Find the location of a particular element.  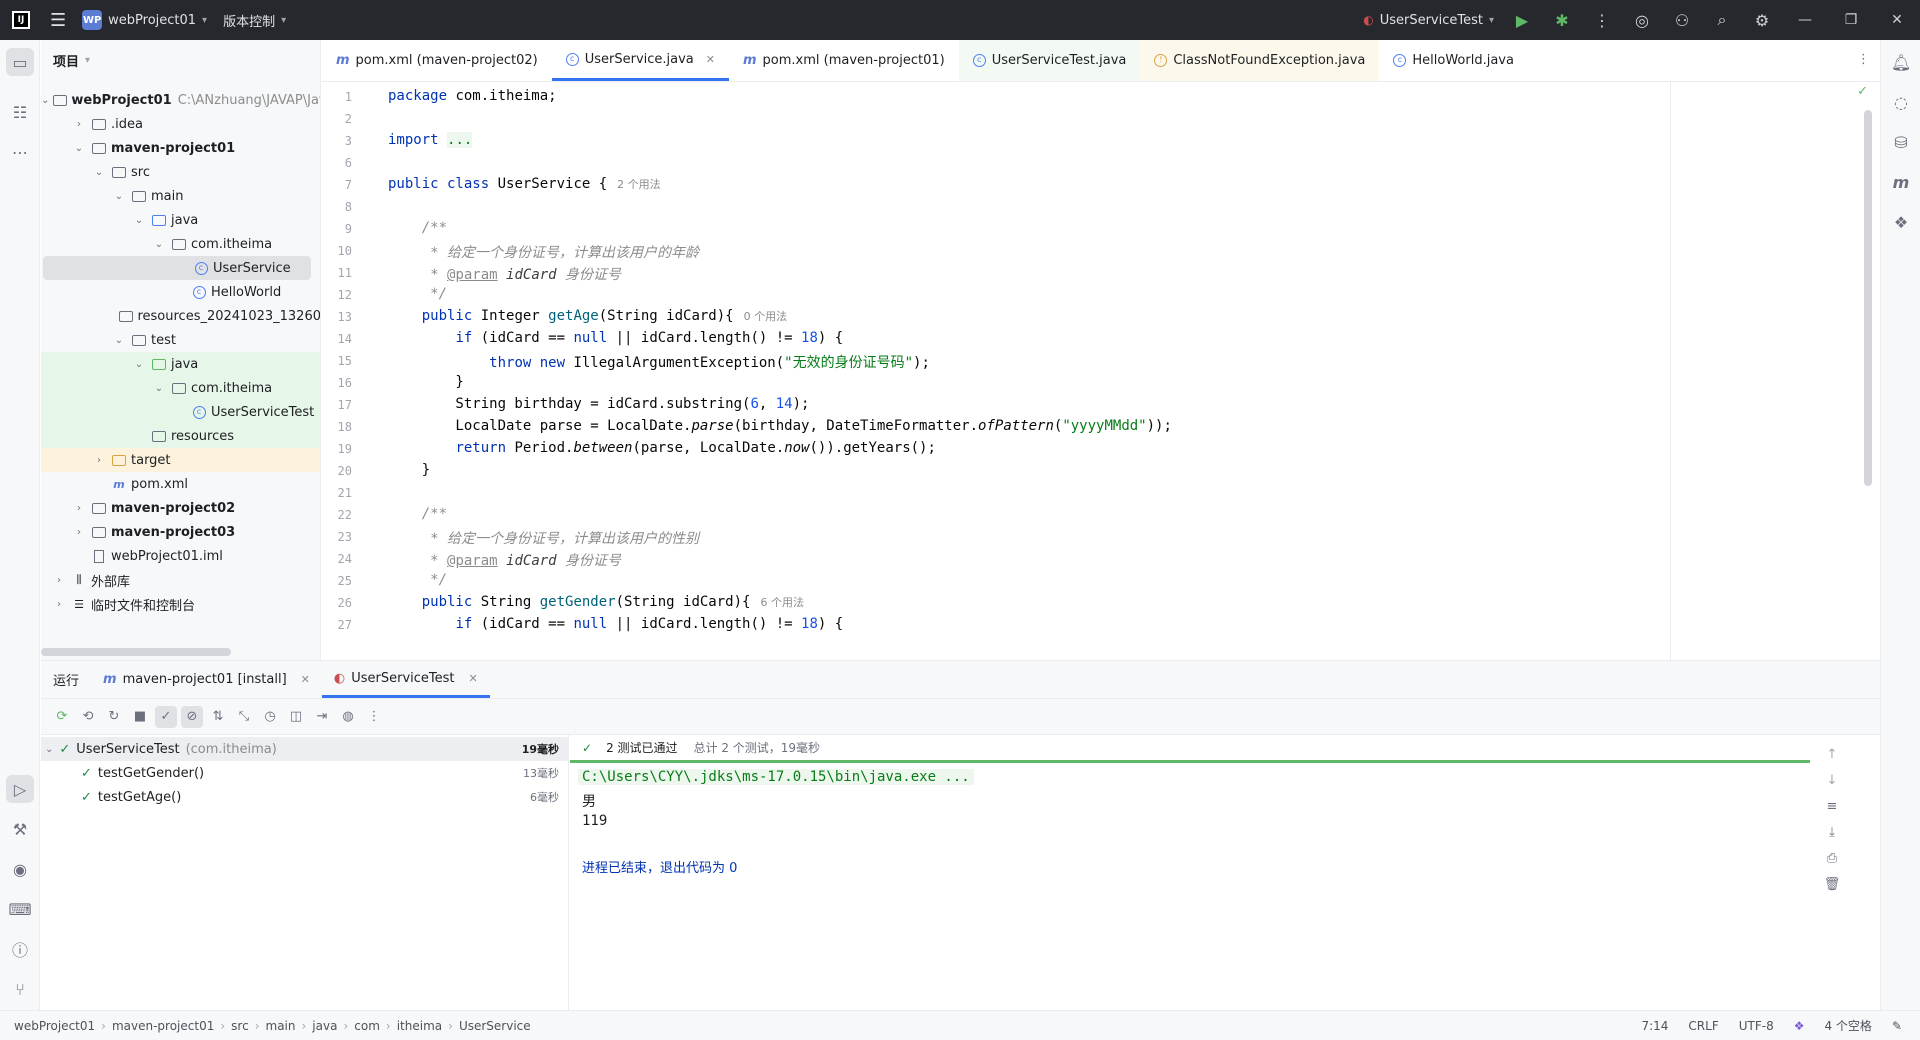

code-line: package com.itheima; is located at coordinates (472, 96).